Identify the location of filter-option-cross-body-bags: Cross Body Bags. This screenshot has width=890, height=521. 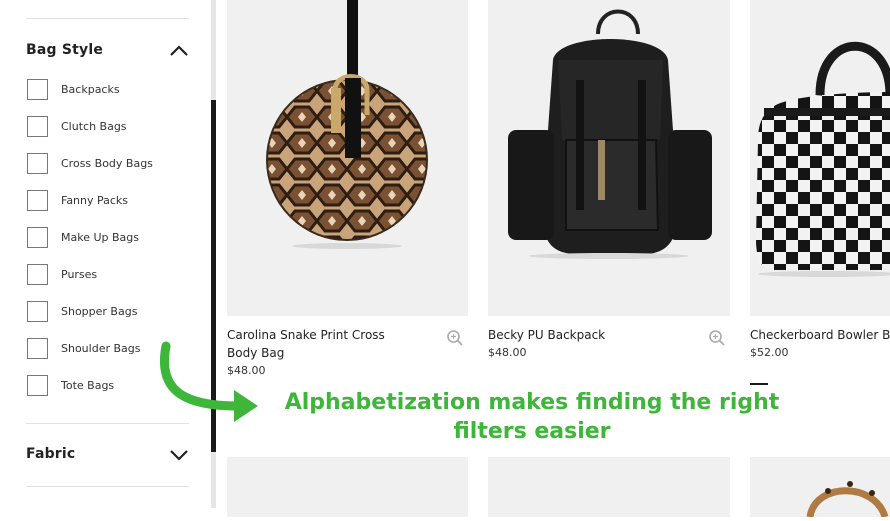
(90, 163).